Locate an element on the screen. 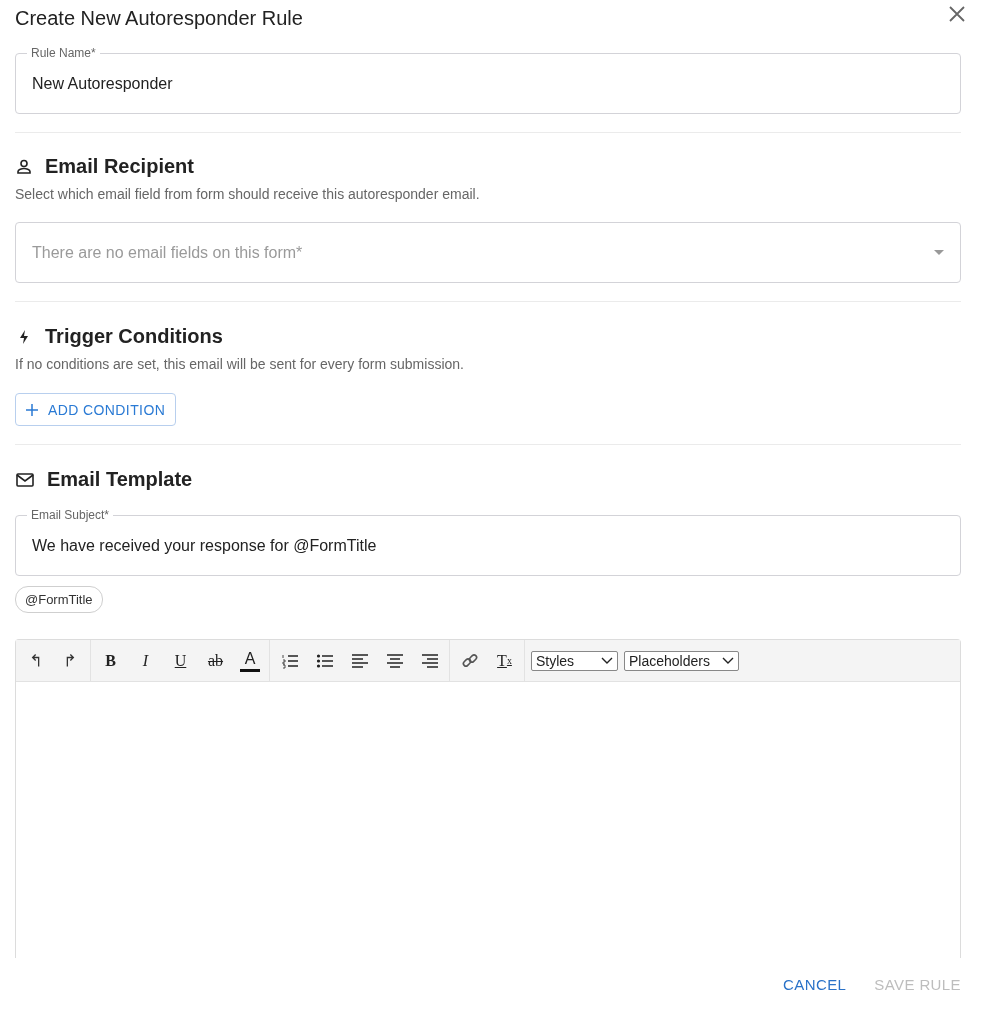  close-icon is located at coordinates (957, 14).